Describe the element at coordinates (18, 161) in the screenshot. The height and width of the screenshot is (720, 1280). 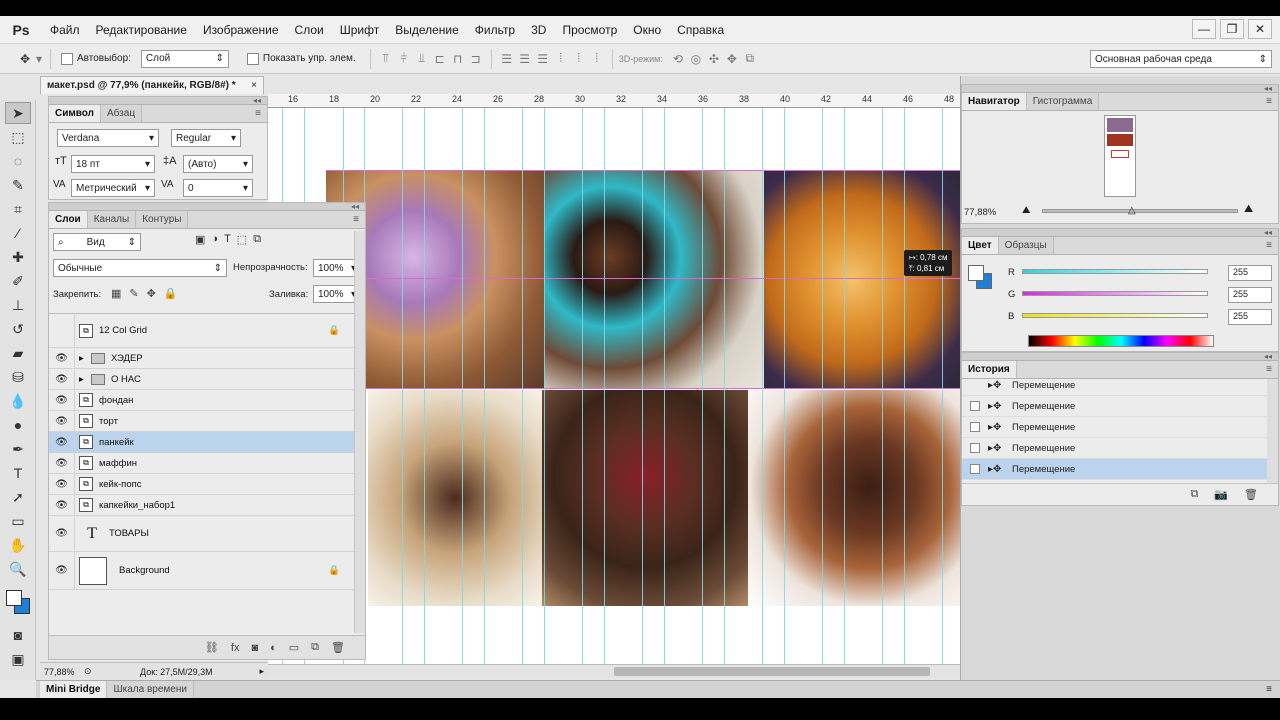
I see `lasso-tool-icon: ◌` at that location.